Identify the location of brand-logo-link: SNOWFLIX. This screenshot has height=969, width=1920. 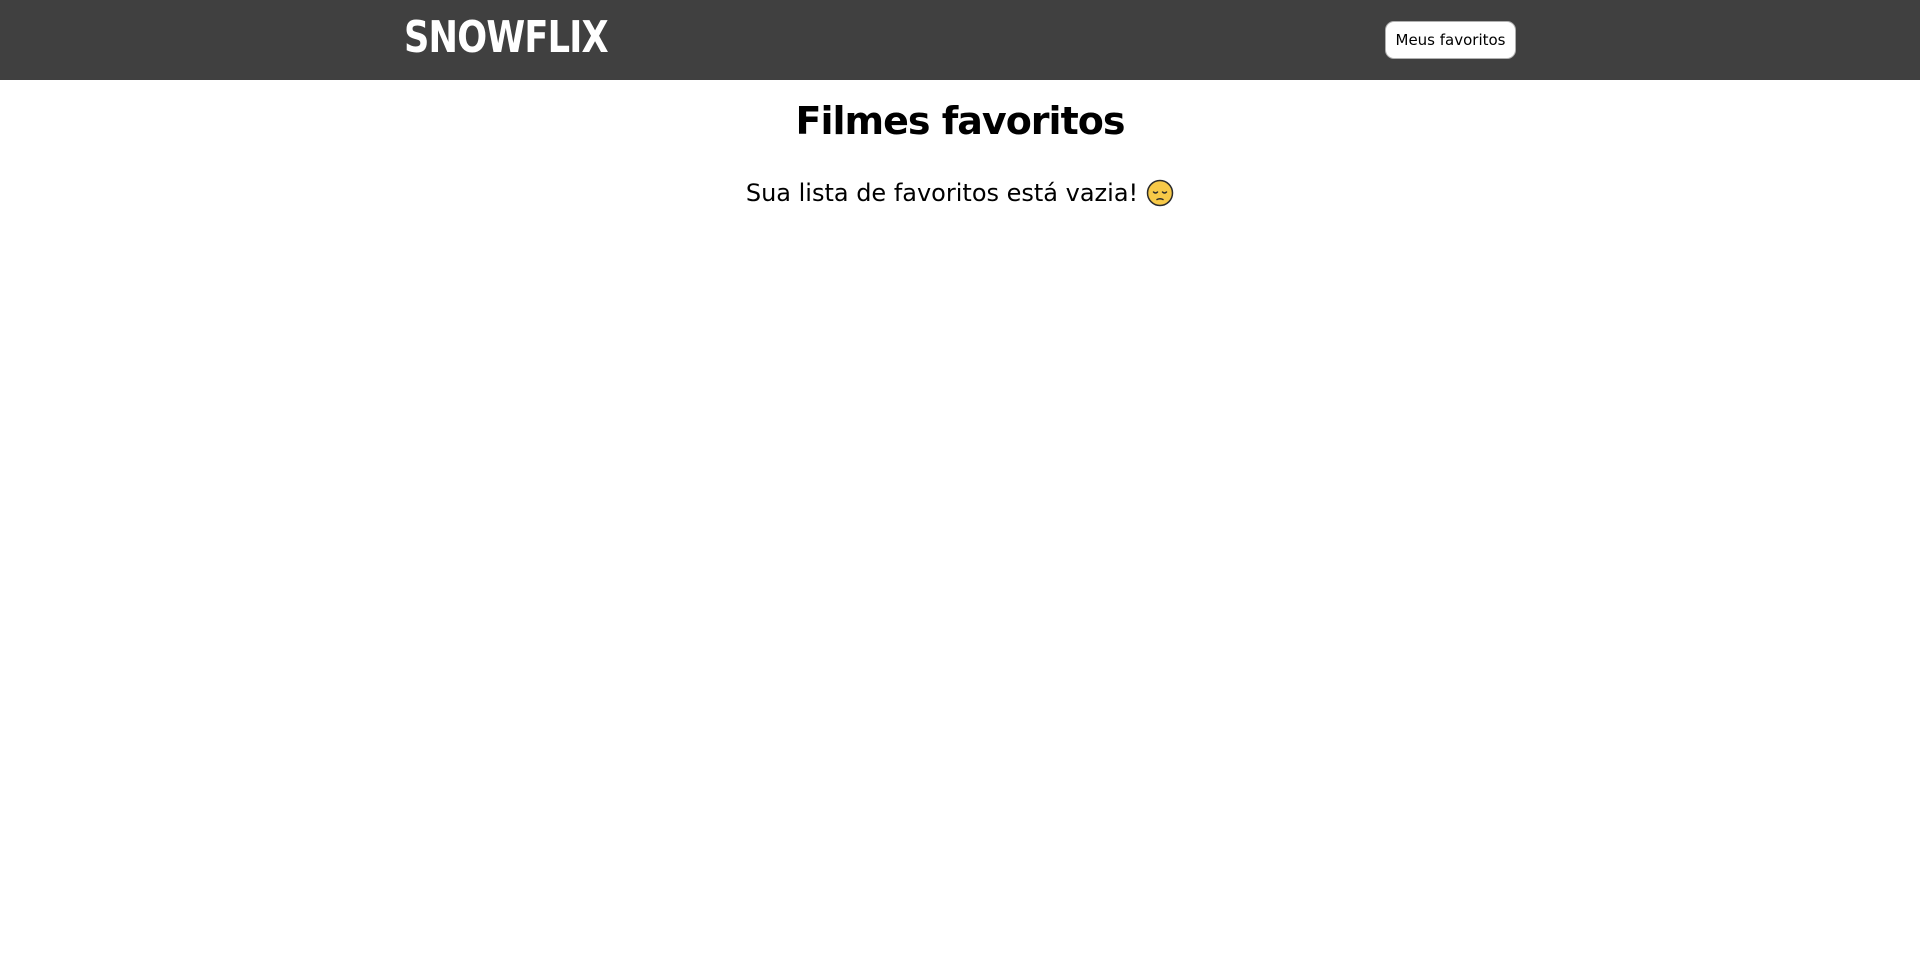
(506, 38).